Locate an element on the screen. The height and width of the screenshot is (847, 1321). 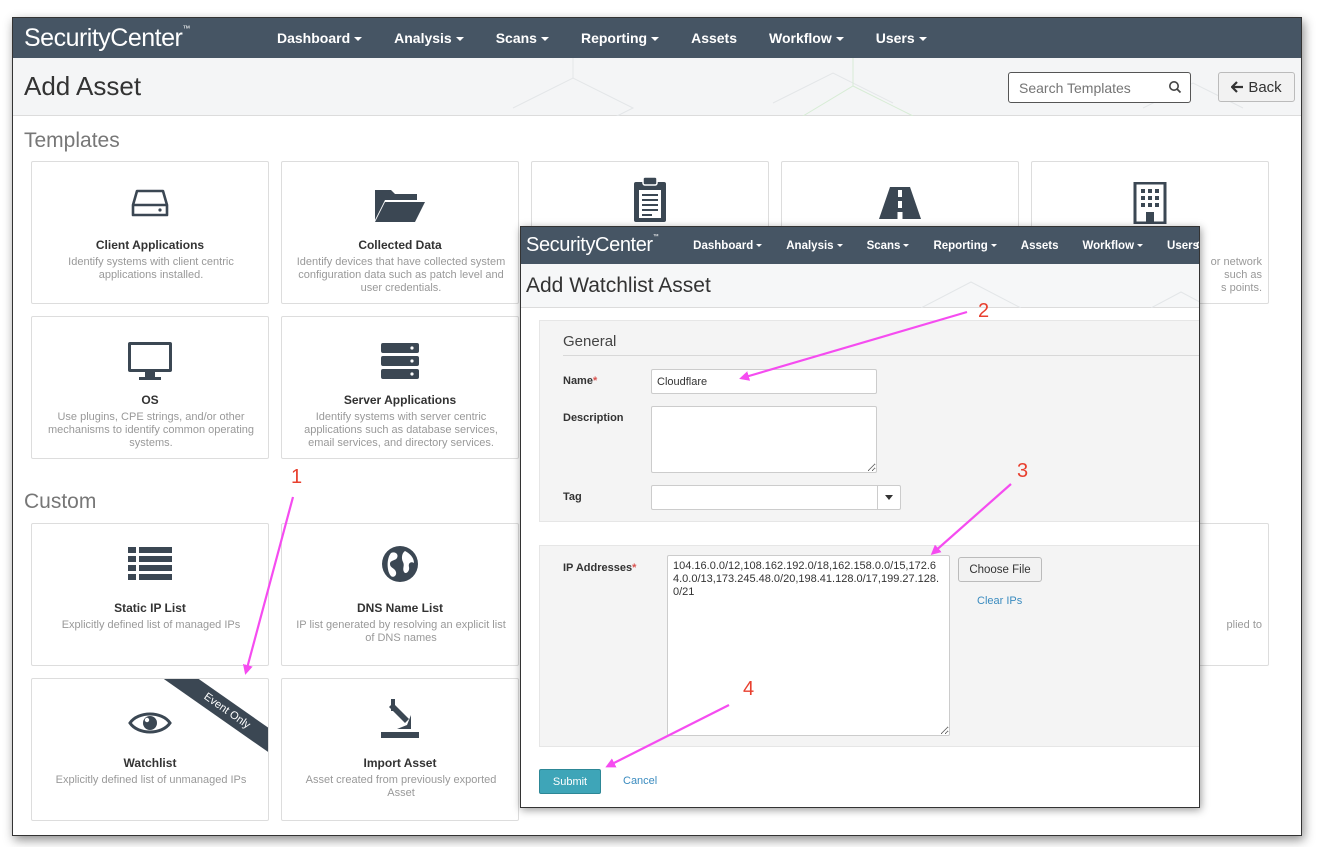
nav-users: Users is located at coordinates (901, 38).